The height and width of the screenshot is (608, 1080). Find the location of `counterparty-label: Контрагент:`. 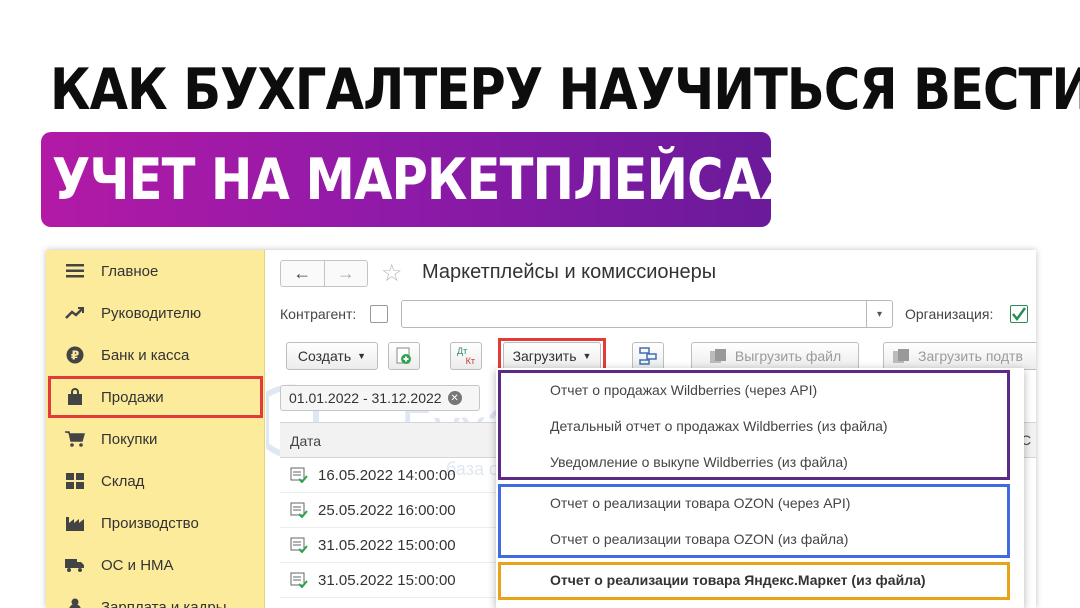

counterparty-label: Контрагент: is located at coordinates (318, 314).